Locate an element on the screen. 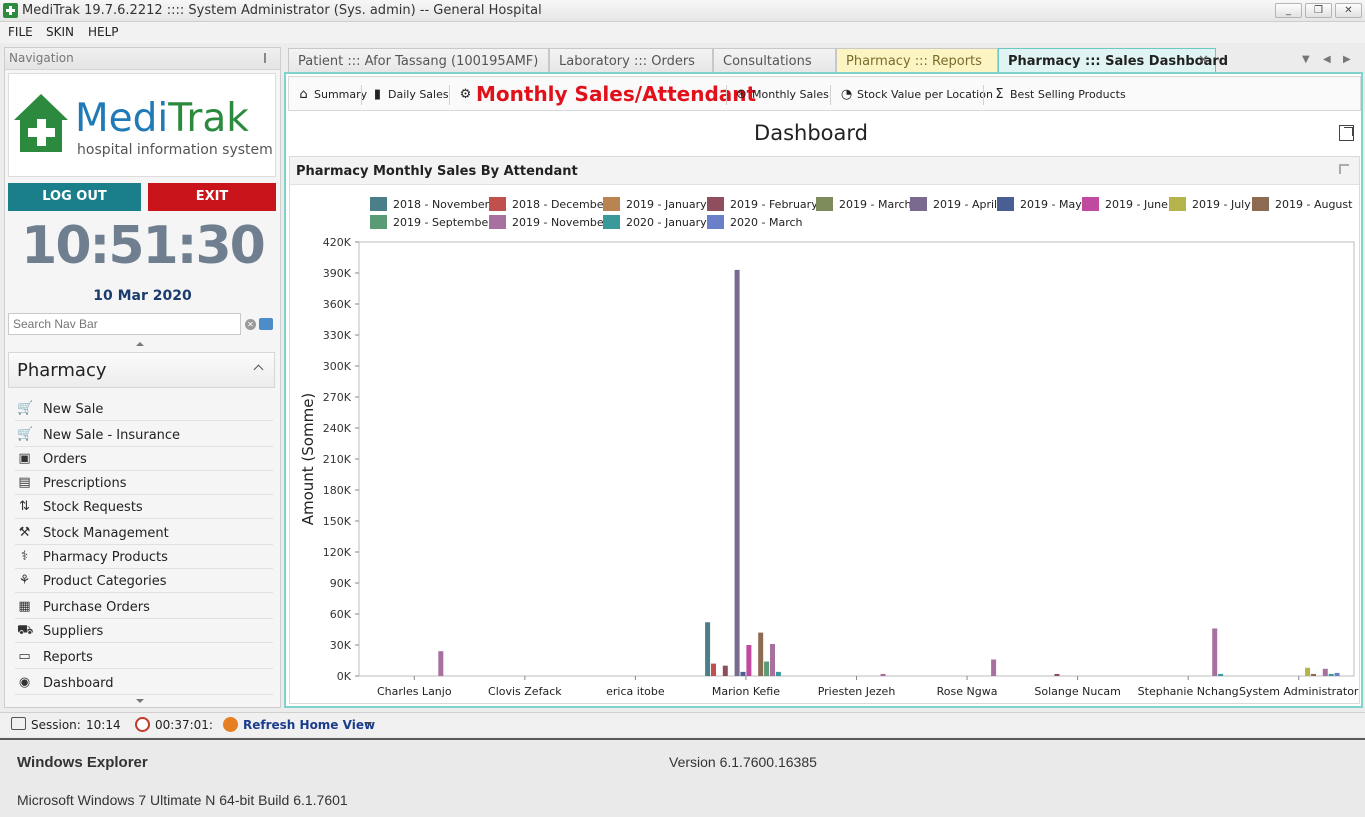  dashboard-icon: ◉ is located at coordinates (24, 682).